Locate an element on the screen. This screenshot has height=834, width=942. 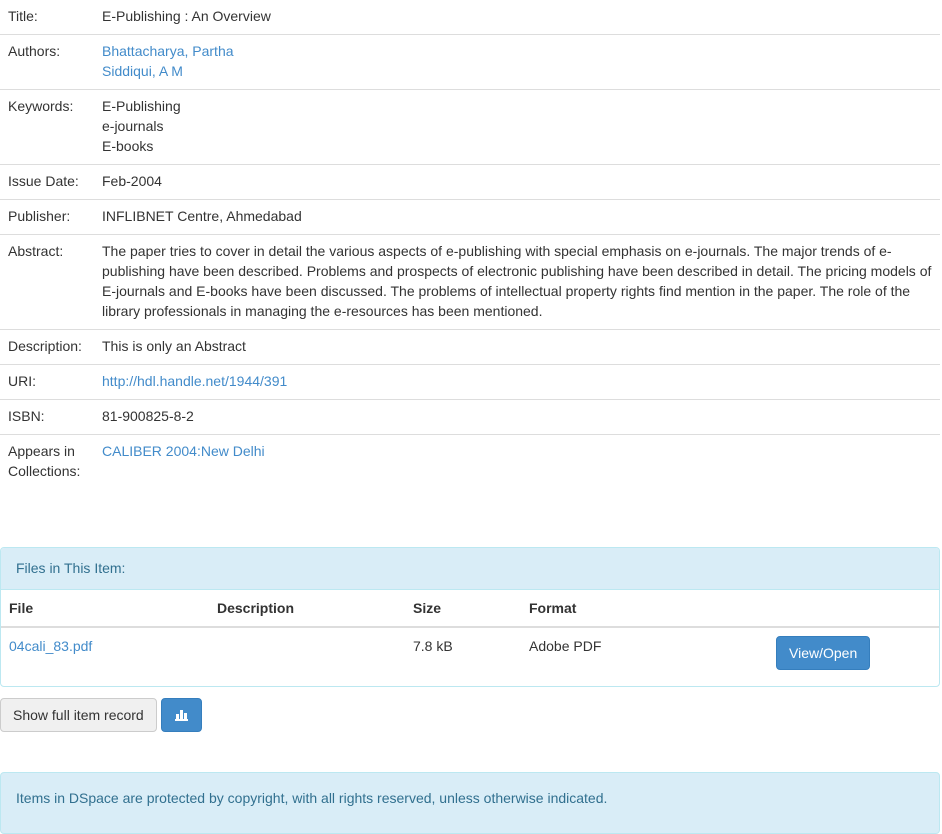
column-header-file: File is located at coordinates (105, 609).